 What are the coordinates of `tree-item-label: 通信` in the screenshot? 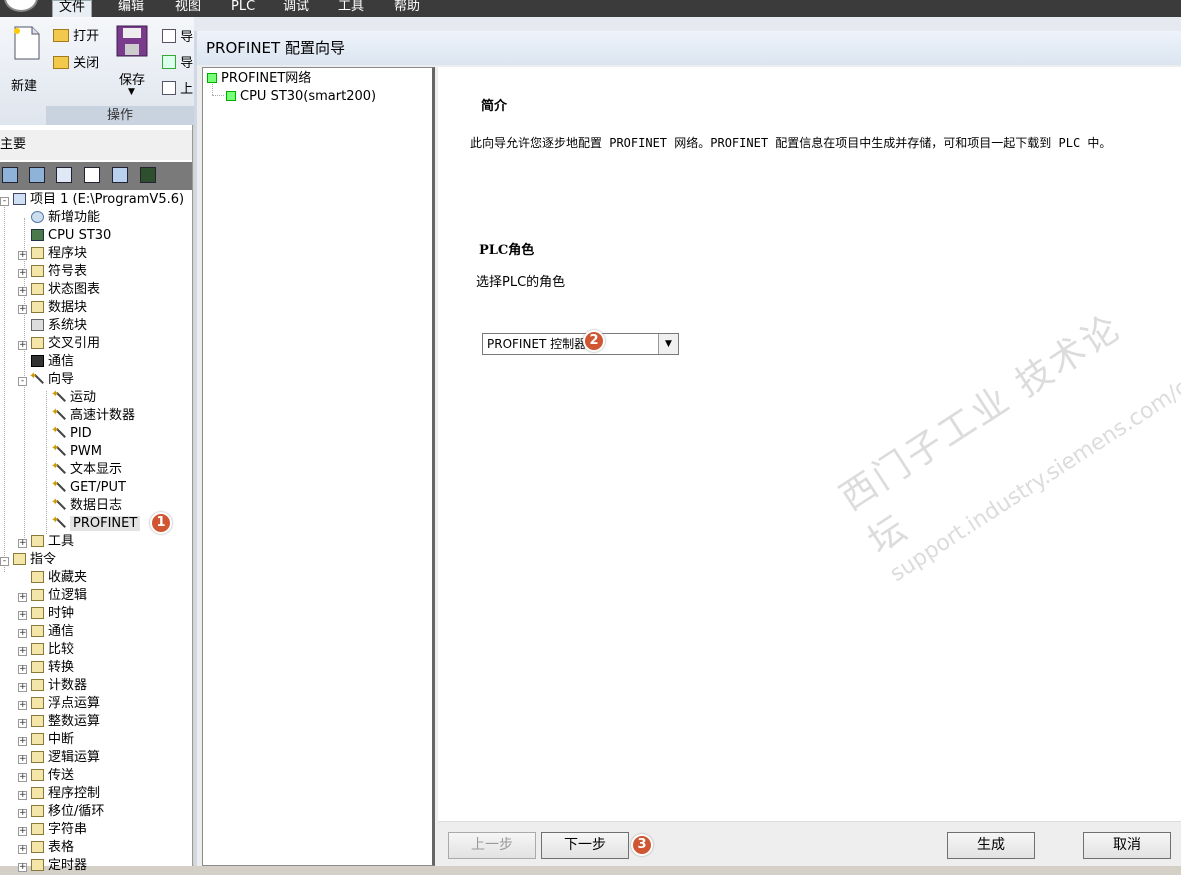 It's located at (61, 361).